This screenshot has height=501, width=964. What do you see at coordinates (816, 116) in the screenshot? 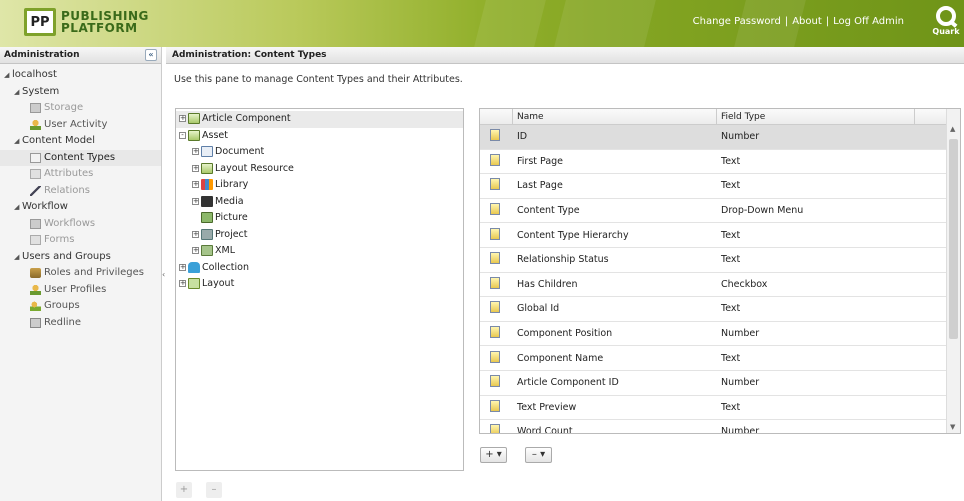
I see `column-header-field-type: Field Type` at bounding box center [816, 116].